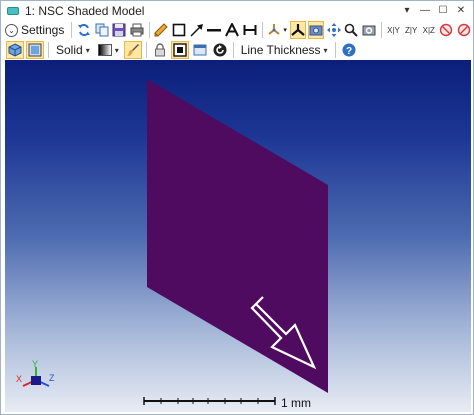 Image resolution: width=474 pixels, height=415 pixels. I want to click on lock-icon, so click(159, 50).